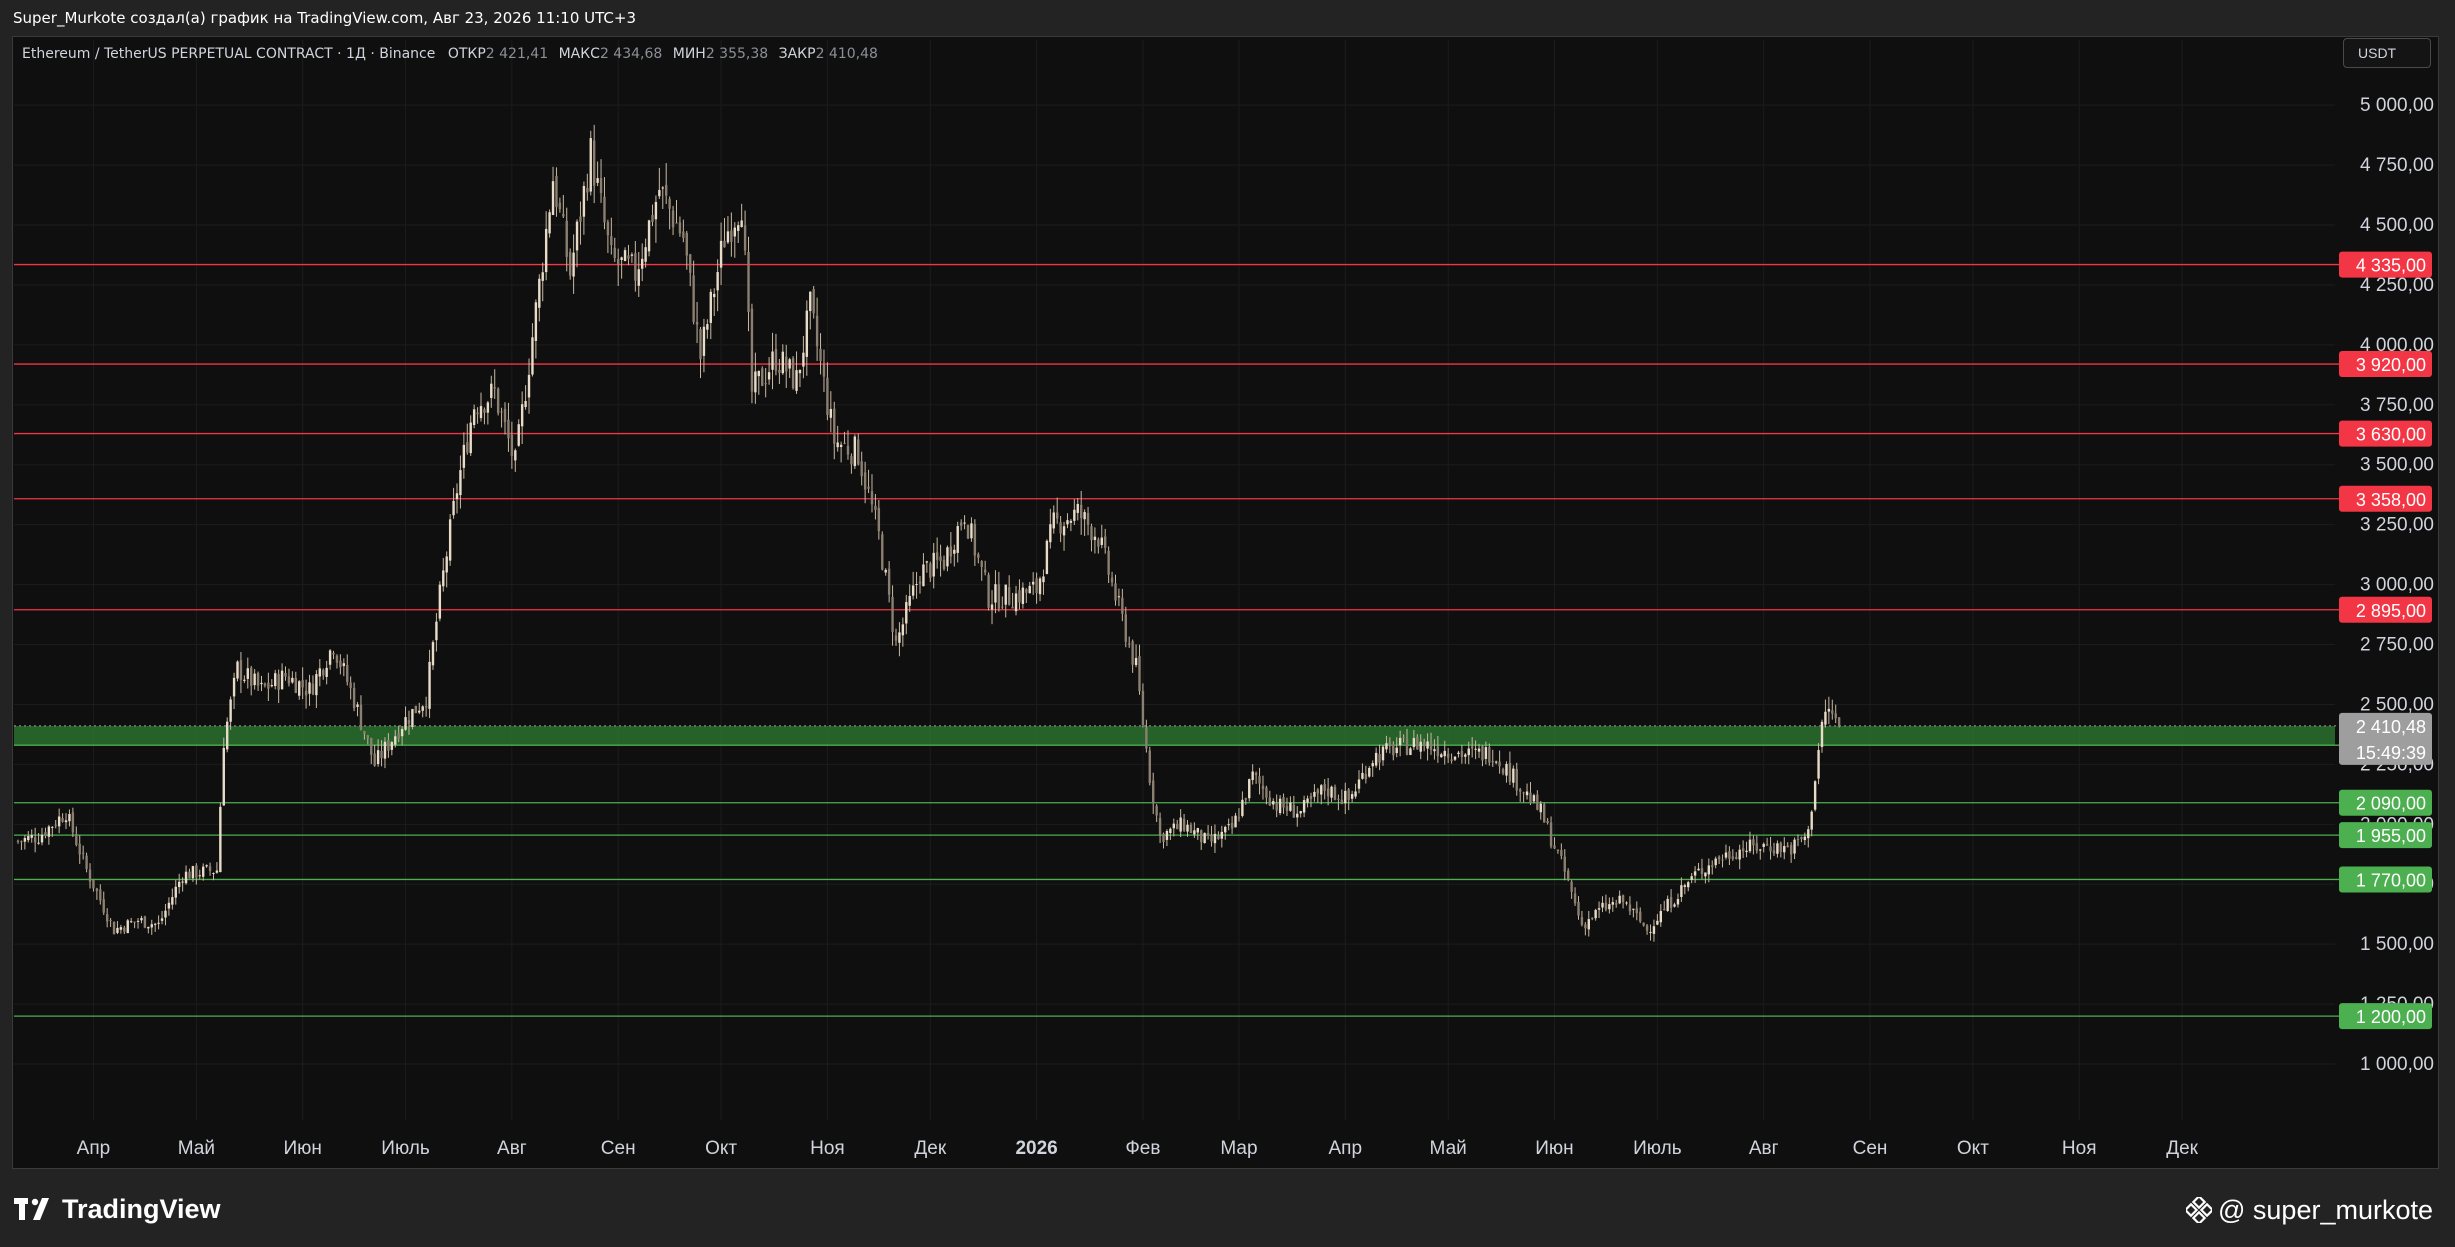 The image size is (2455, 1247). Describe the element at coordinates (2391, 753) in the screenshot. I see `bar-countdown: 15:49:39` at that location.